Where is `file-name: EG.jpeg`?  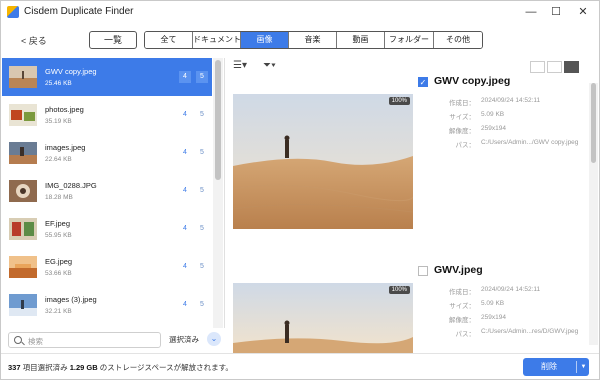 file-name: EG.jpeg is located at coordinates (59, 261).